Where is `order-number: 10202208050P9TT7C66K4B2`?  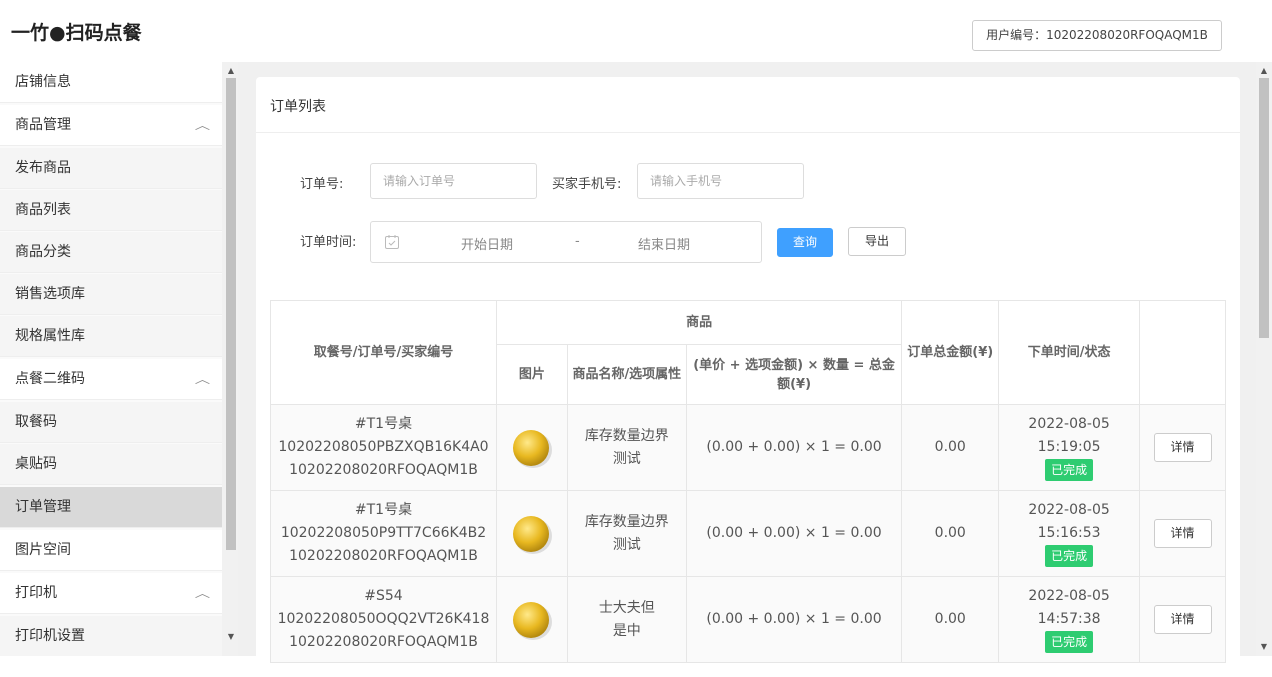
order-number: 10202208050P9TT7C66K4B2 is located at coordinates (383, 533).